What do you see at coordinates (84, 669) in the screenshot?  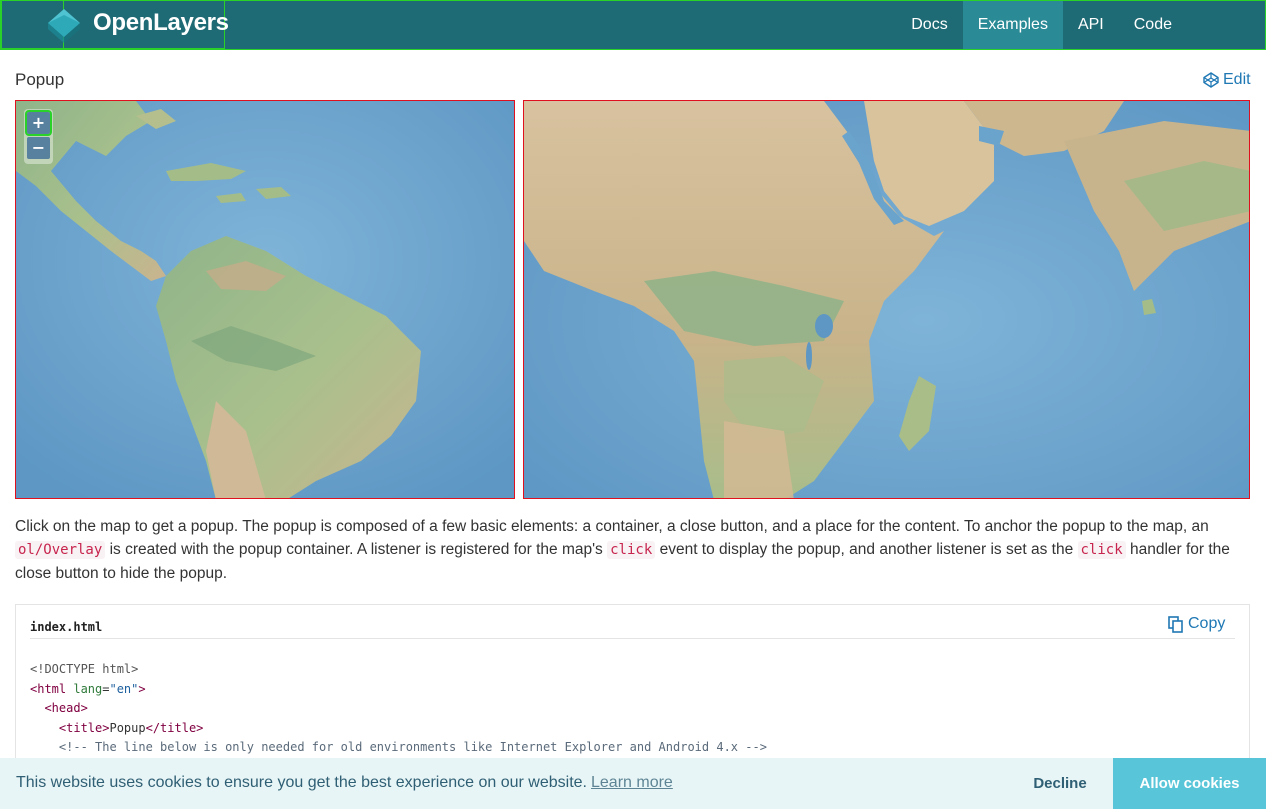 I see `code-line-1: <!DOCTYPE html>` at bounding box center [84, 669].